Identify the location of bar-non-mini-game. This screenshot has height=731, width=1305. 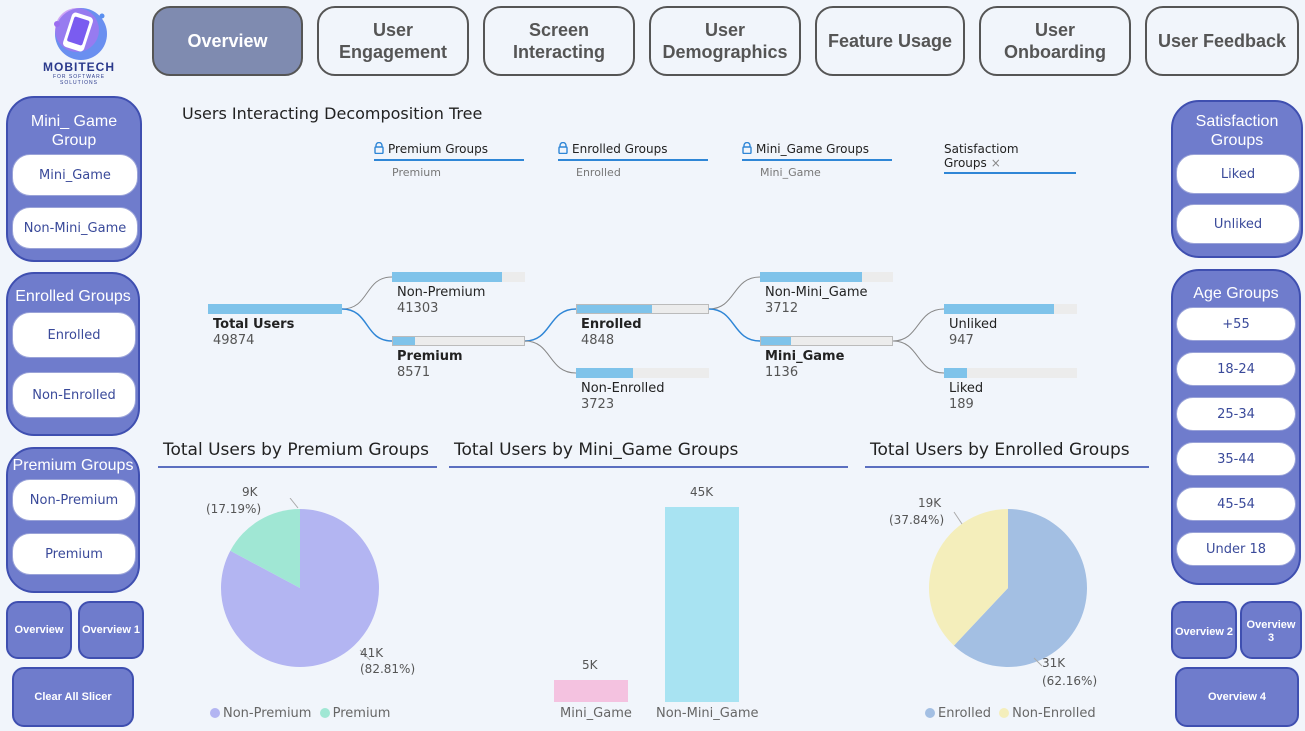
(702, 604).